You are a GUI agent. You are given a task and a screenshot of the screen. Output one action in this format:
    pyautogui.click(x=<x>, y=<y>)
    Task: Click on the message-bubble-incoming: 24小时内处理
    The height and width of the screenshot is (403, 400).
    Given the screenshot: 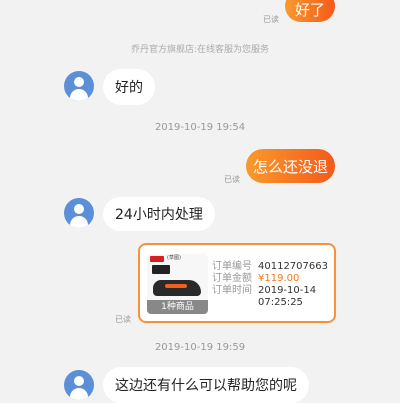 What is the action you would take?
    pyautogui.click(x=159, y=214)
    